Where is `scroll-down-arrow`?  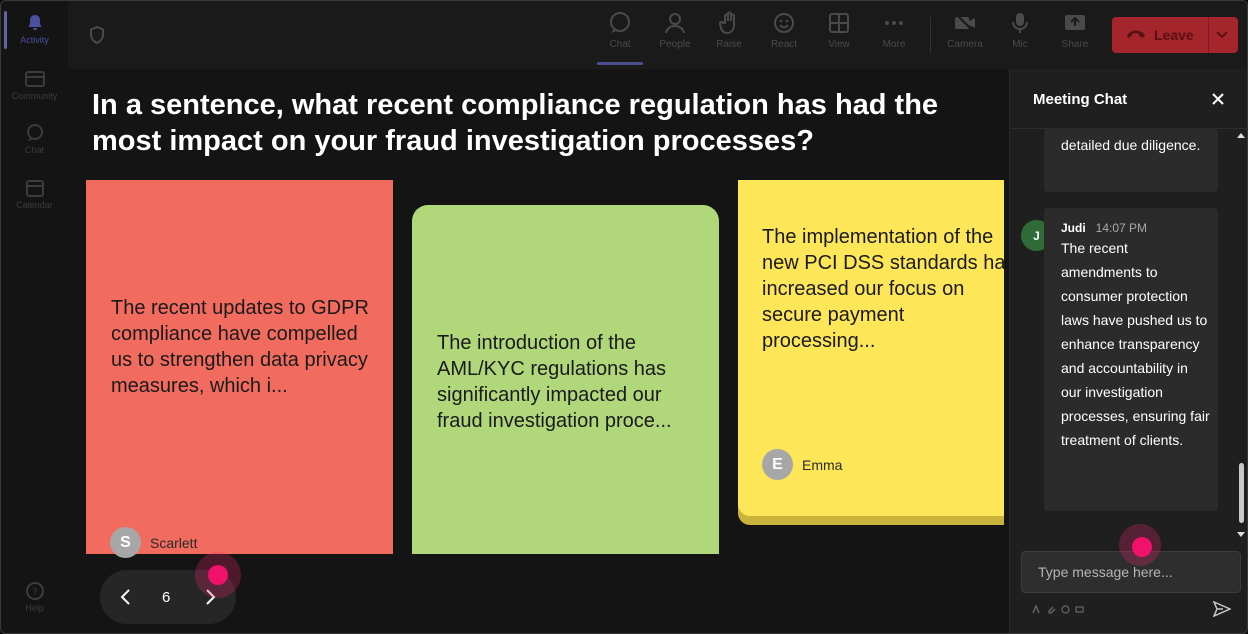
scroll-down-arrow is located at coordinates (1241, 534).